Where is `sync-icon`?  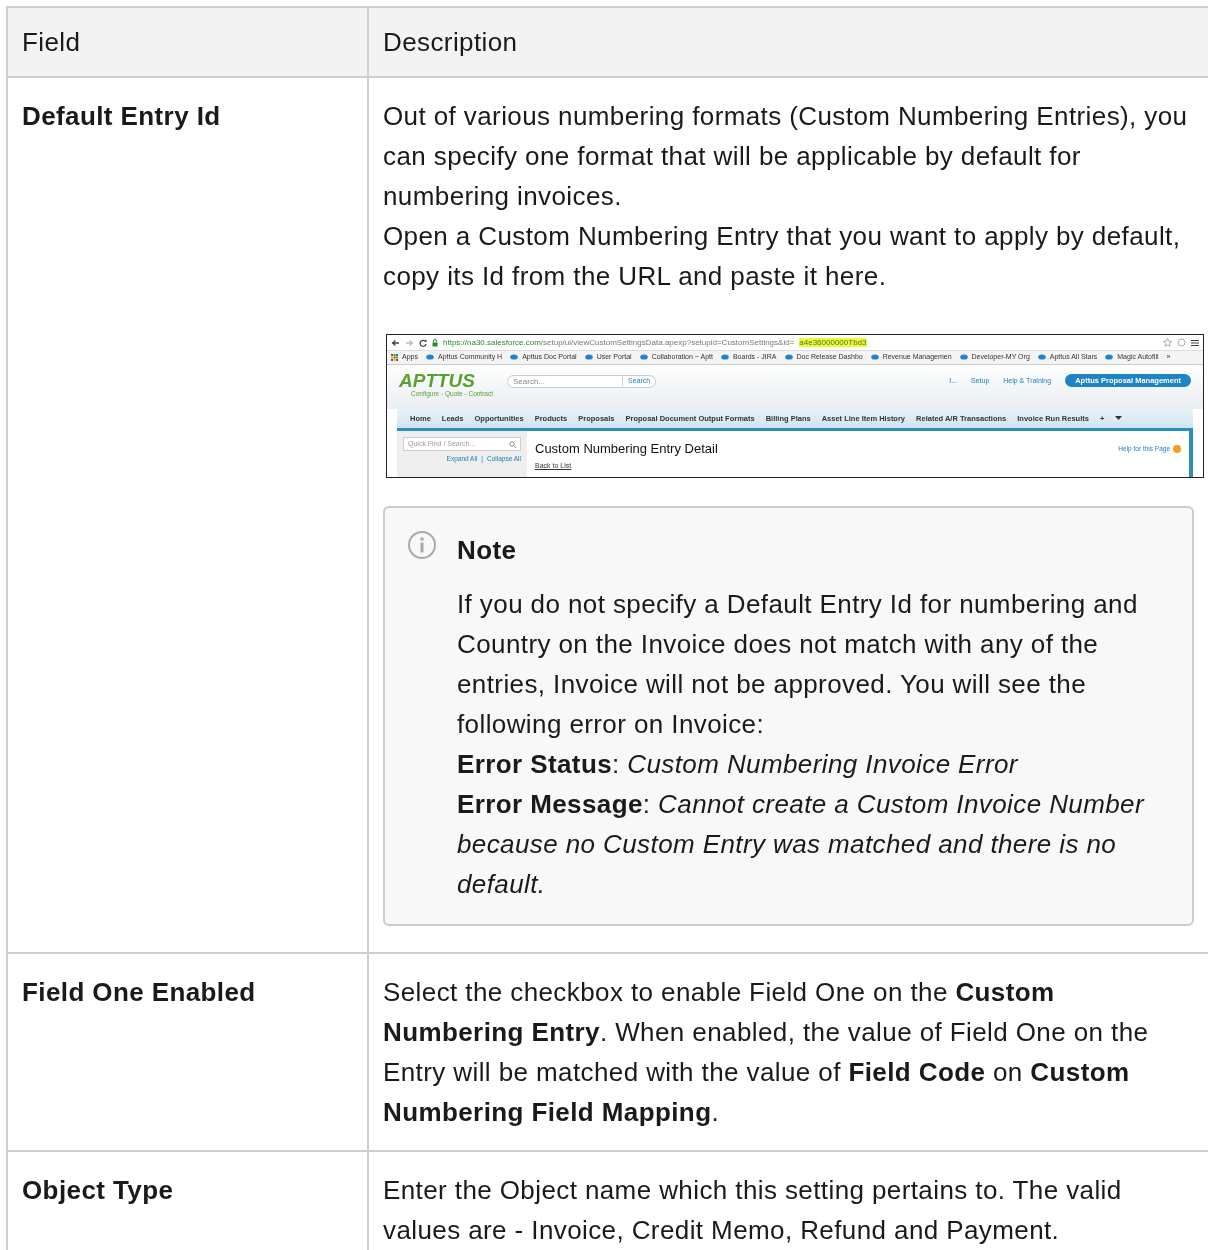 sync-icon is located at coordinates (1181, 342).